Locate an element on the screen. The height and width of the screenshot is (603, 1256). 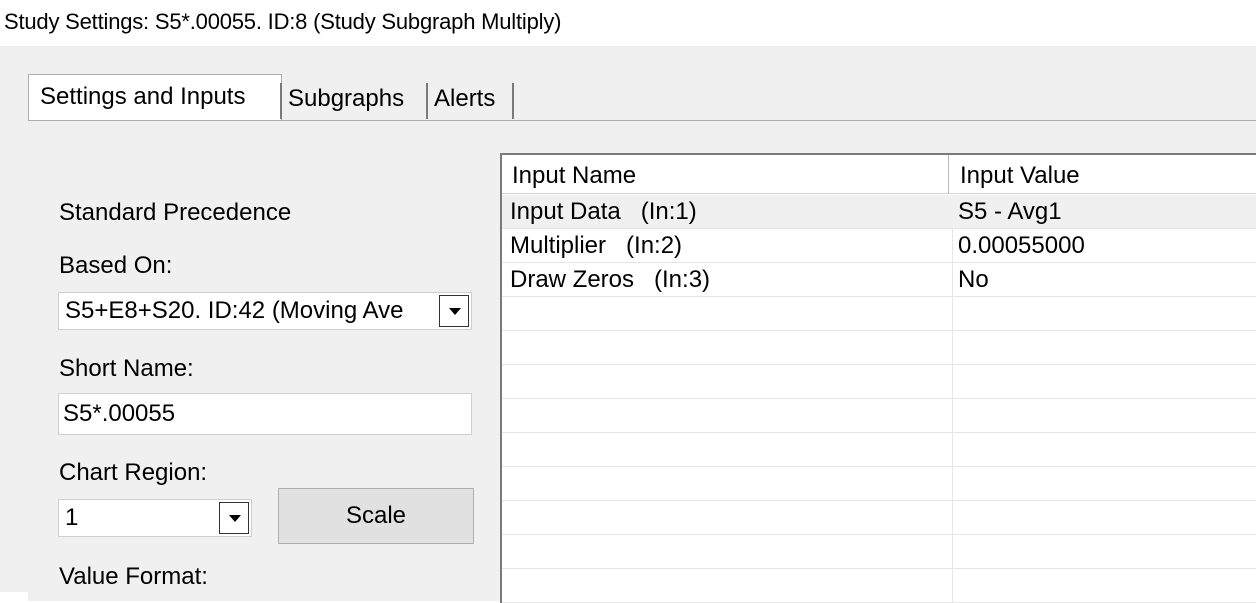
input-name-cell: Multiplier (In:2) is located at coordinates (596, 245).